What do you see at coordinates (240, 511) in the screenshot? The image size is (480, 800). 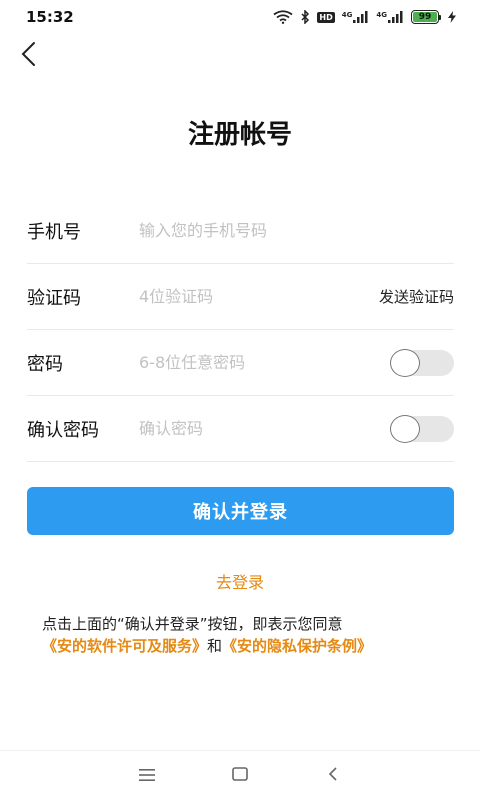 I see `confirm-login-button: 确认并登录` at bounding box center [240, 511].